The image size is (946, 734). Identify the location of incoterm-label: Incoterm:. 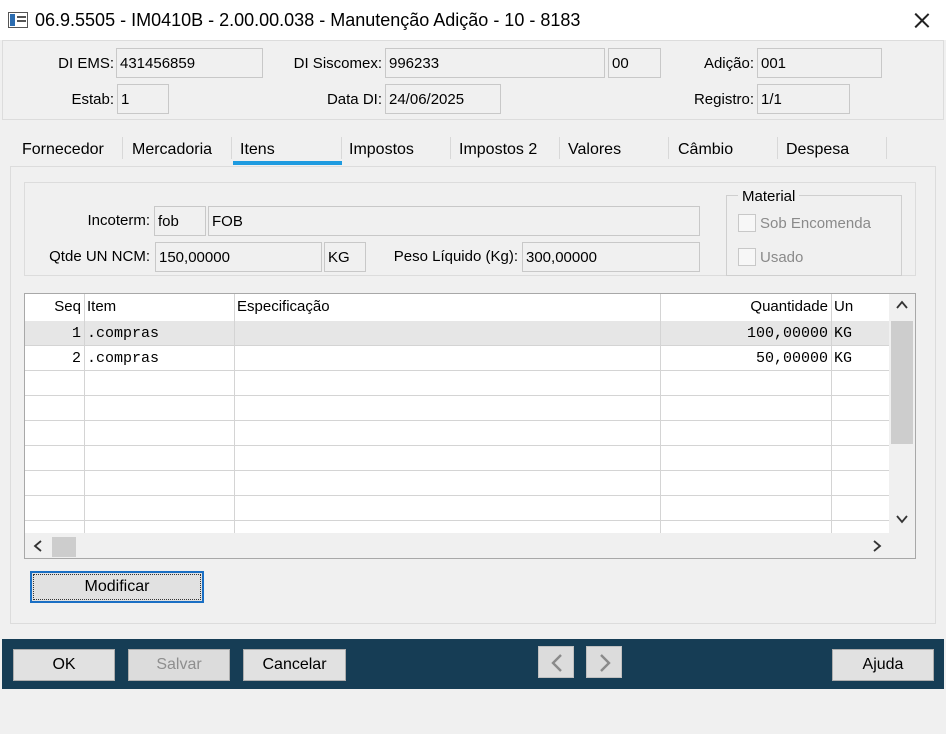
(118, 220).